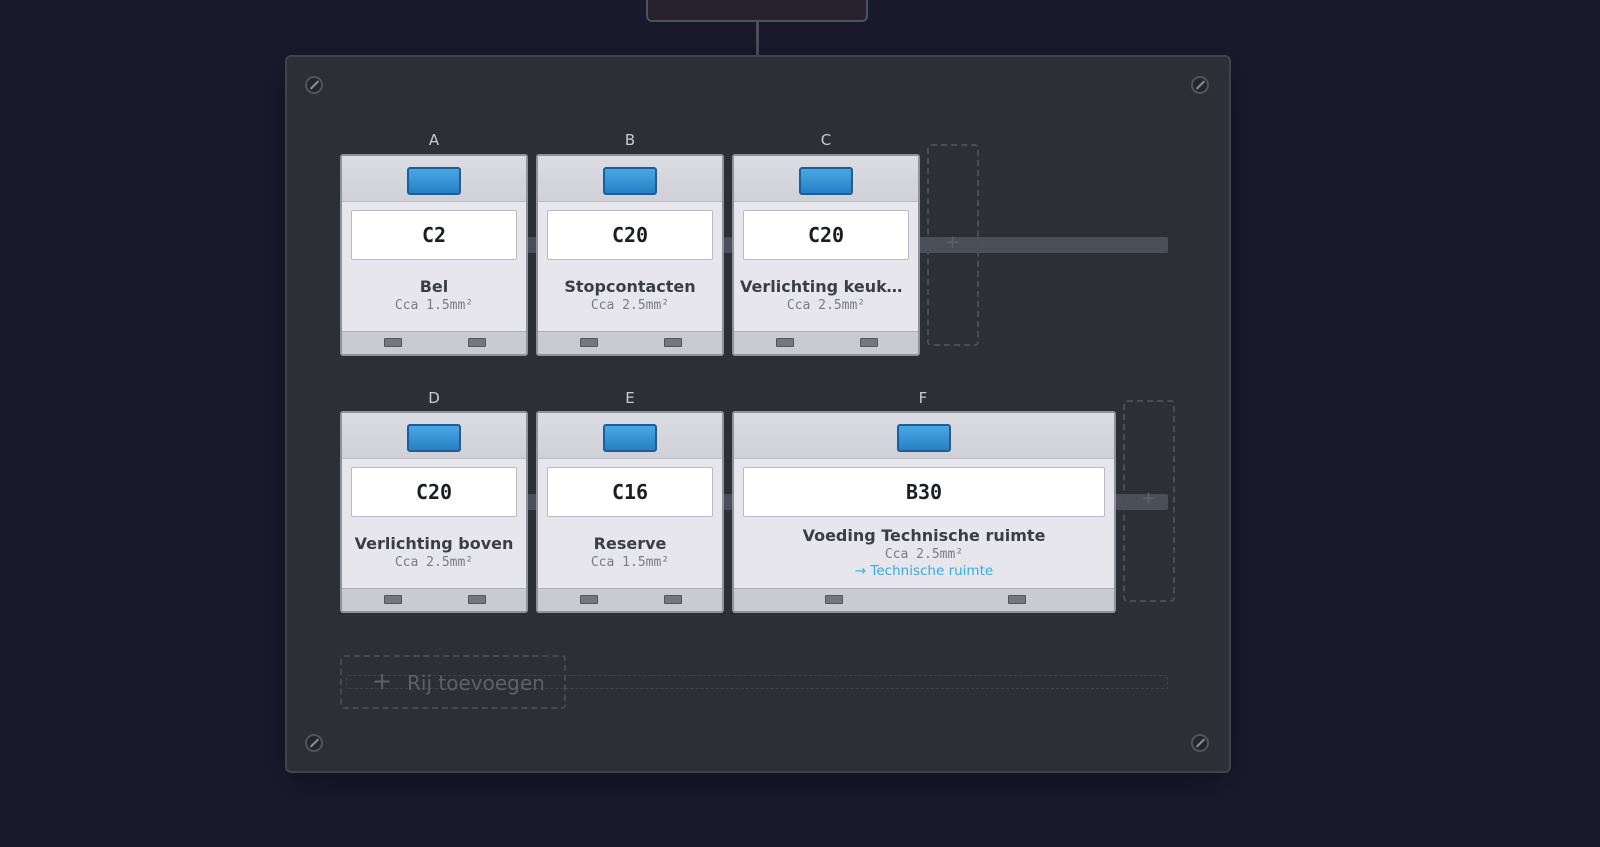  Describe the element at coordinates (757, 11) in the screenshot. I see `incoming-feed-box` at that location.